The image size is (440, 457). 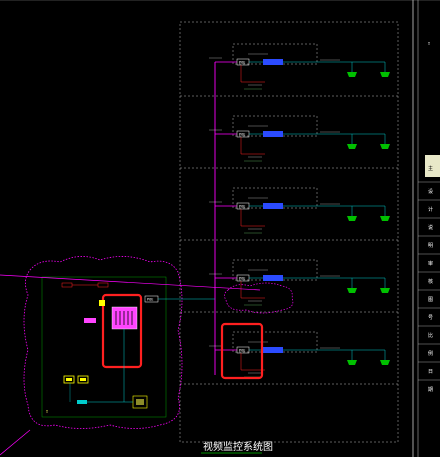 I want to click on title-badge-text: 主, so click(x=430, y=168).